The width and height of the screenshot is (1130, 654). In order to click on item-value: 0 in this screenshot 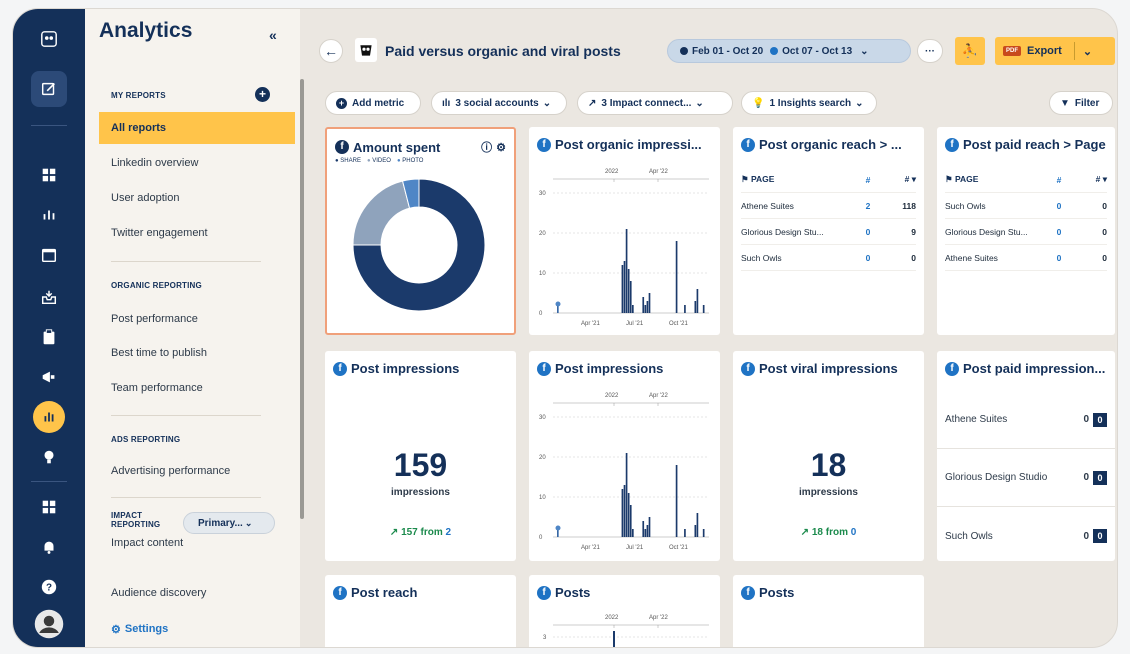, I will do `click(1086, 477)`.